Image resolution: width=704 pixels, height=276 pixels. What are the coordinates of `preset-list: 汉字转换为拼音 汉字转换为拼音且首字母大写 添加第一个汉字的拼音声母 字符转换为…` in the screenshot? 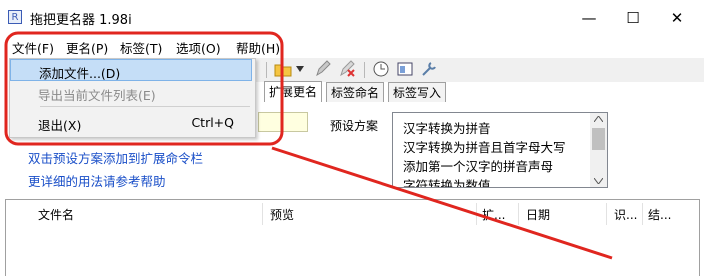 It's located at (500, 150).